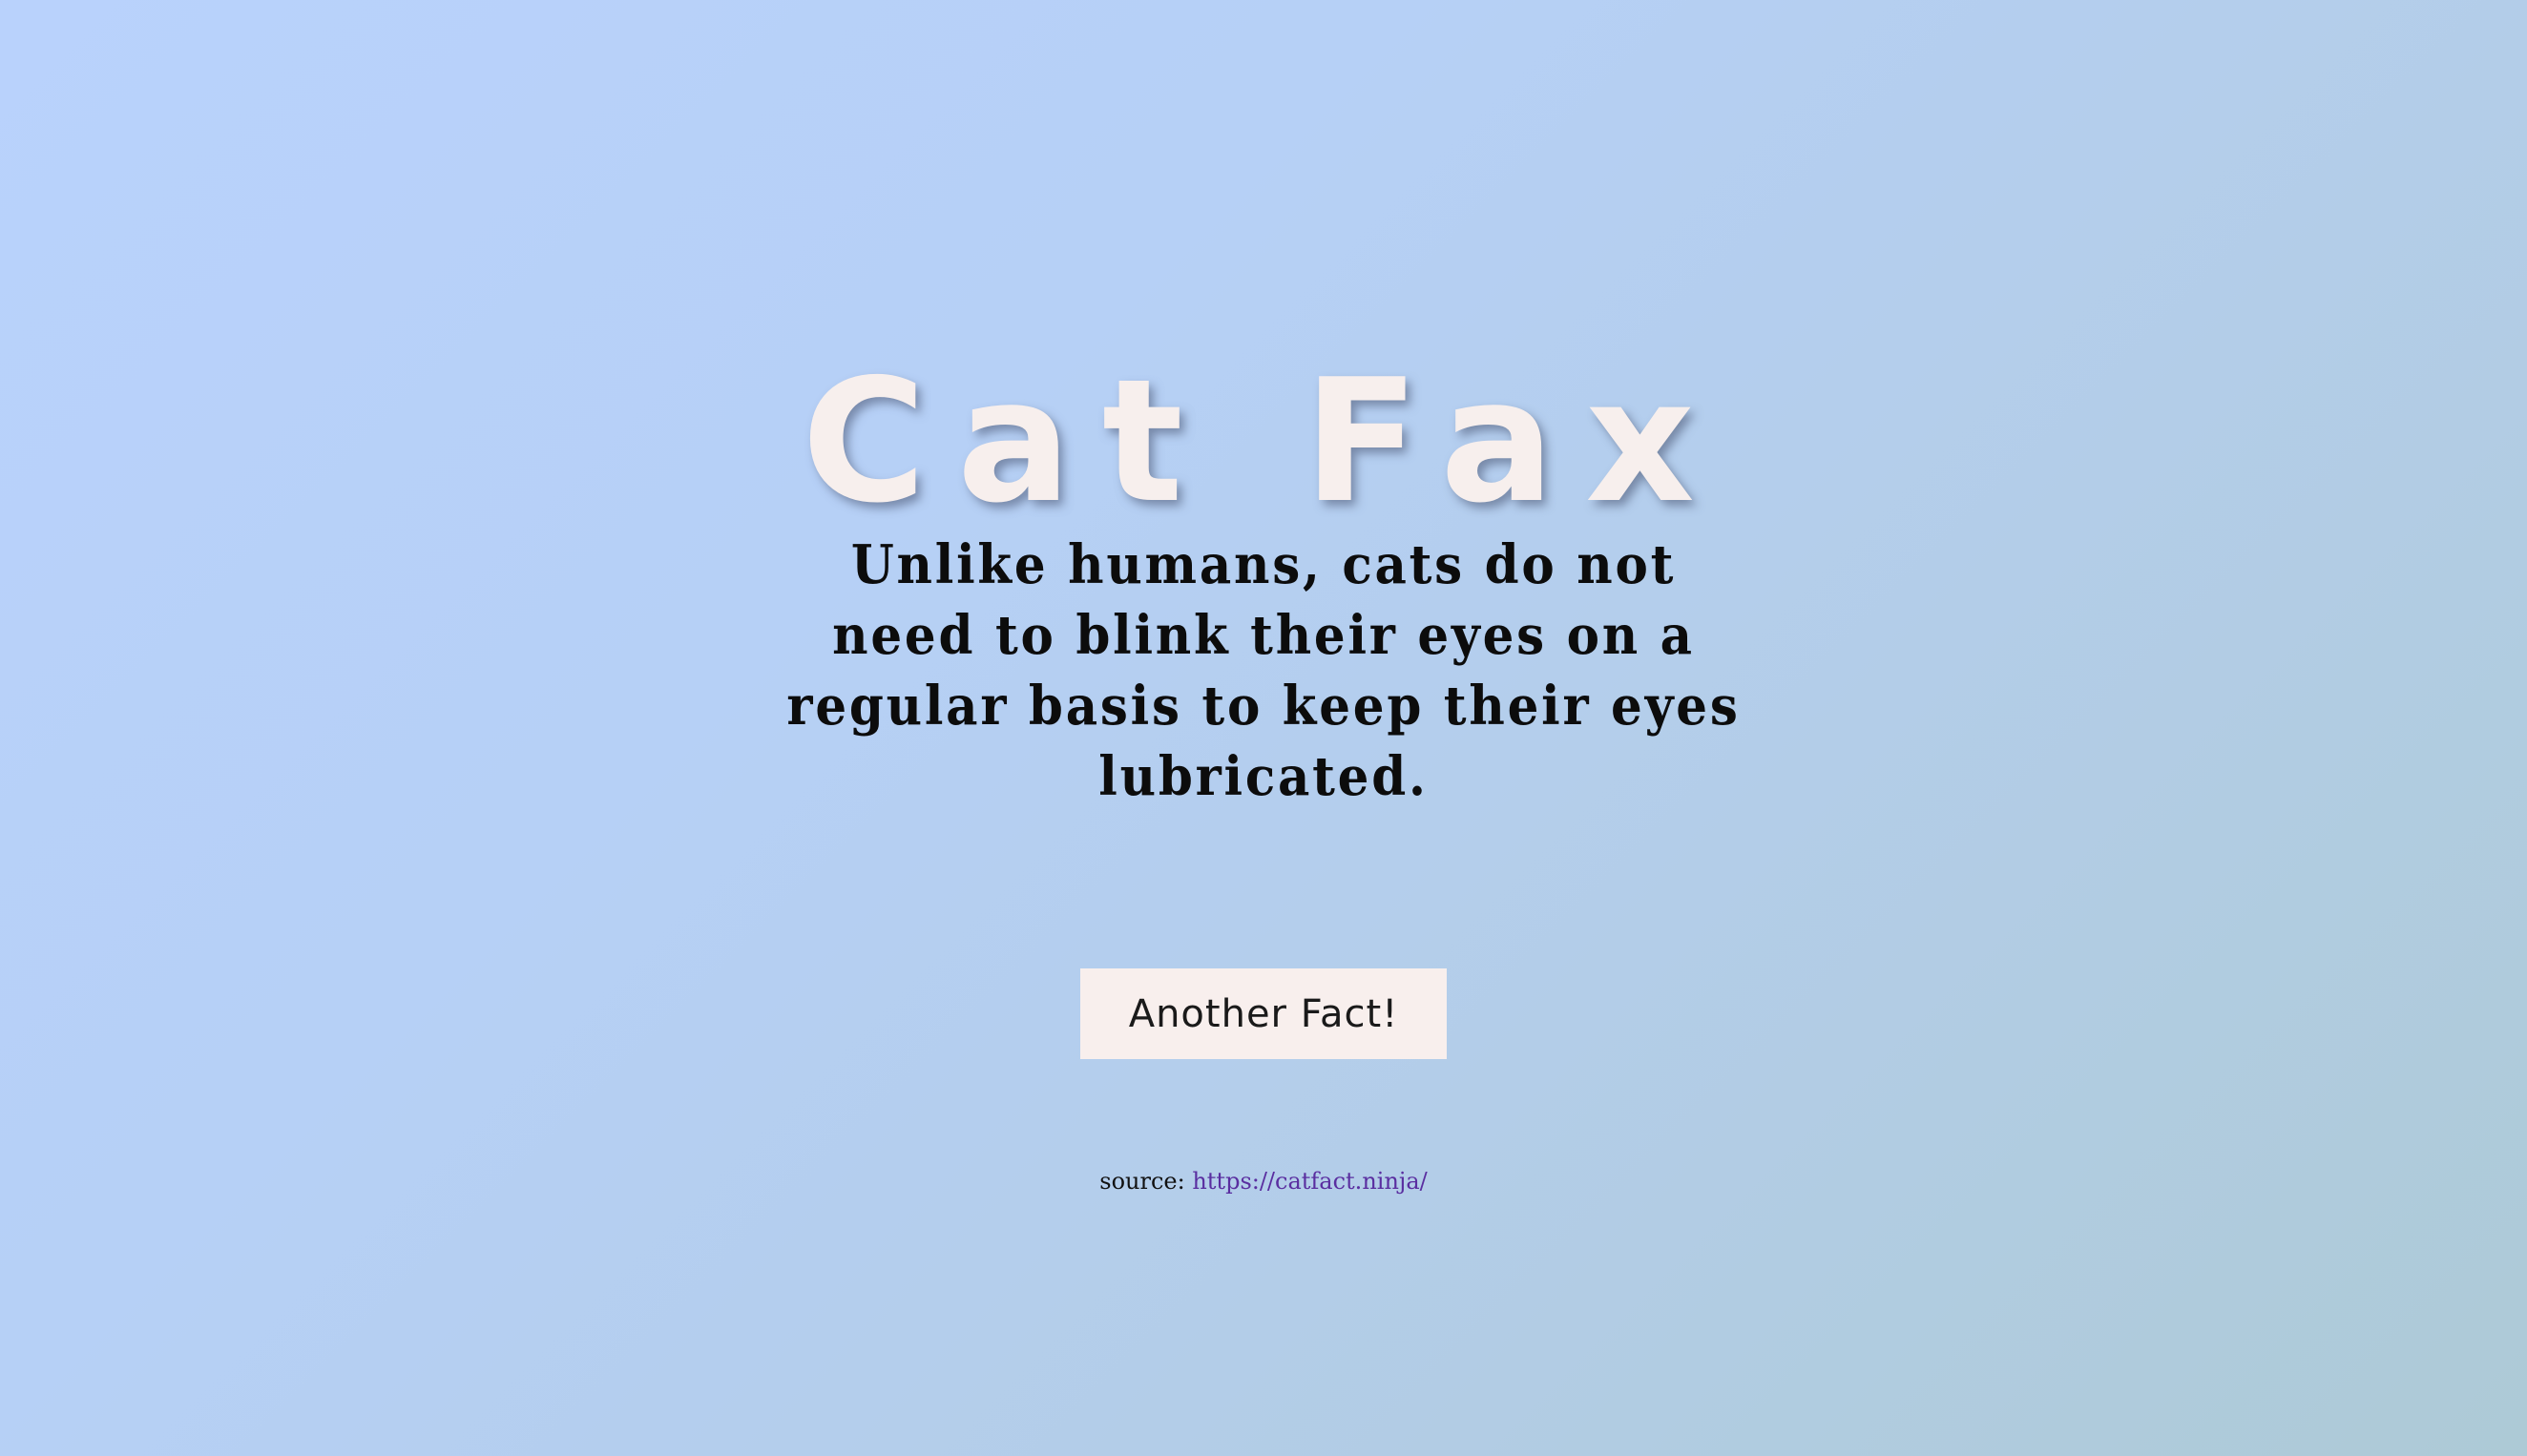  I want to click on source-line: source: https://catfact.ninja/, so click(1263, 1182).